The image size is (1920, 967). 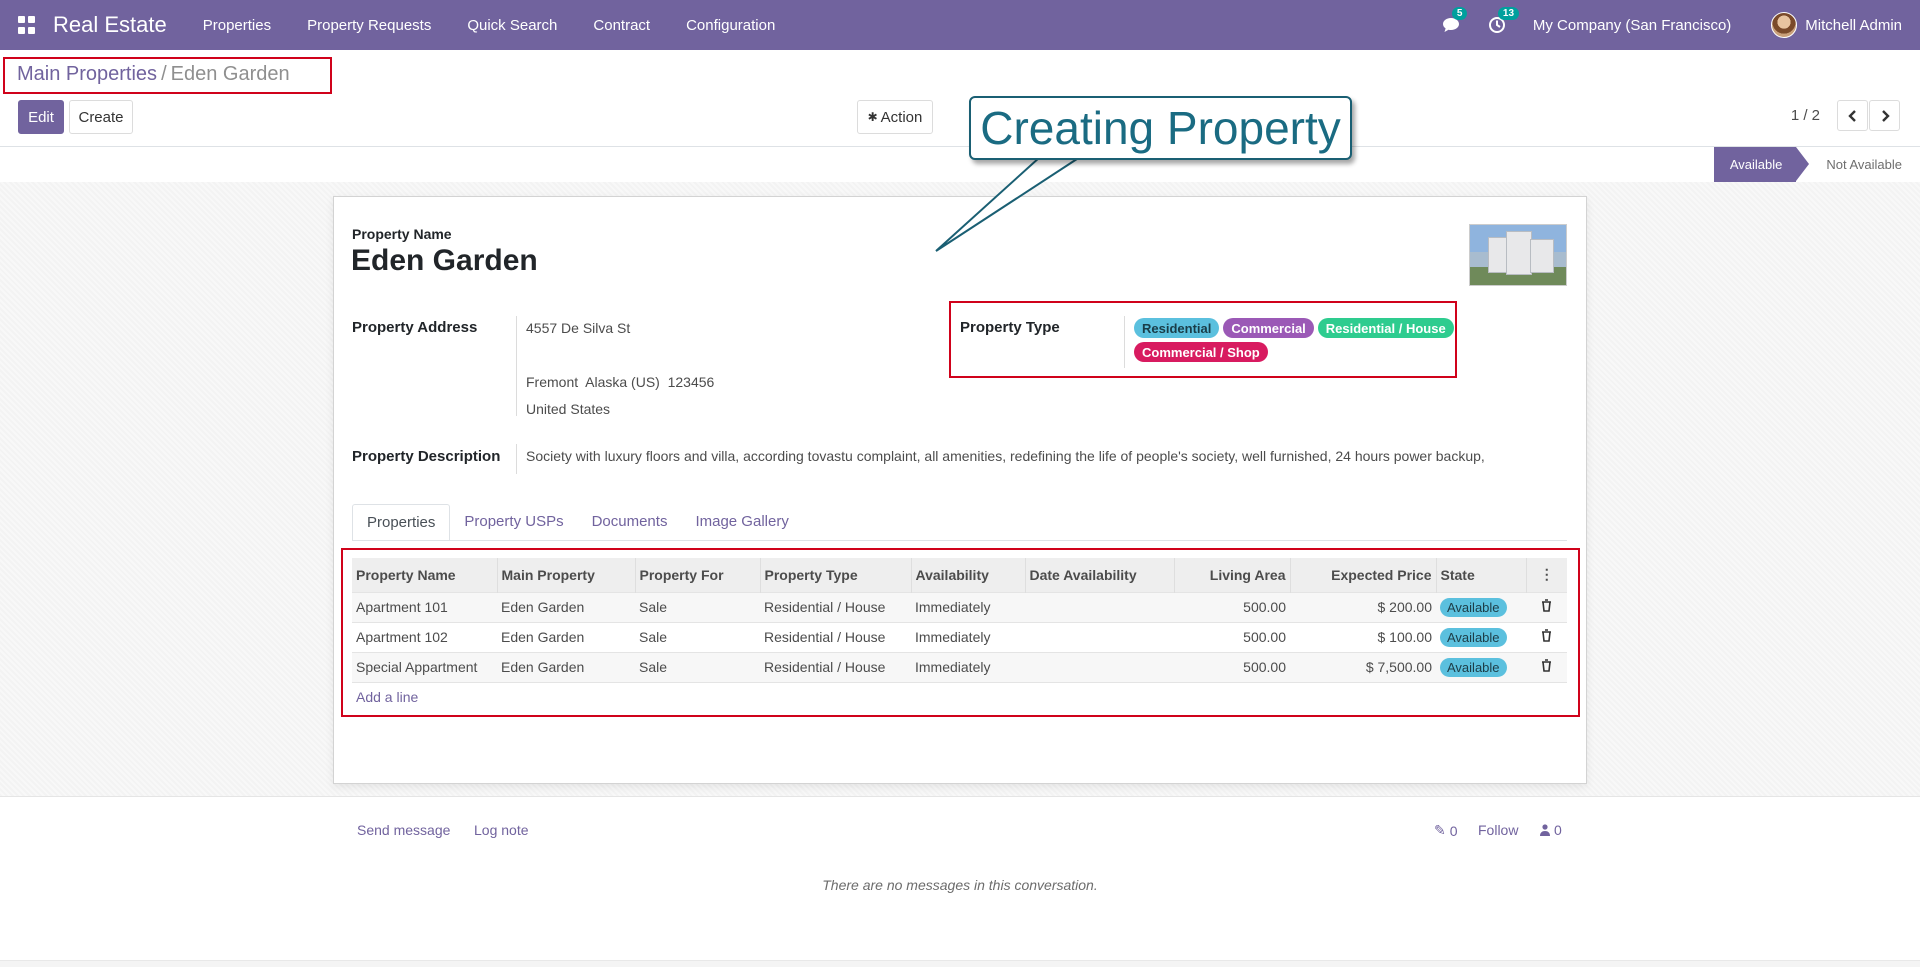 What do you see at coordinates (1853, 25) in the screenshot?
I see `user-menu: Mitchell Admin` at bounding box center [1853, 25].